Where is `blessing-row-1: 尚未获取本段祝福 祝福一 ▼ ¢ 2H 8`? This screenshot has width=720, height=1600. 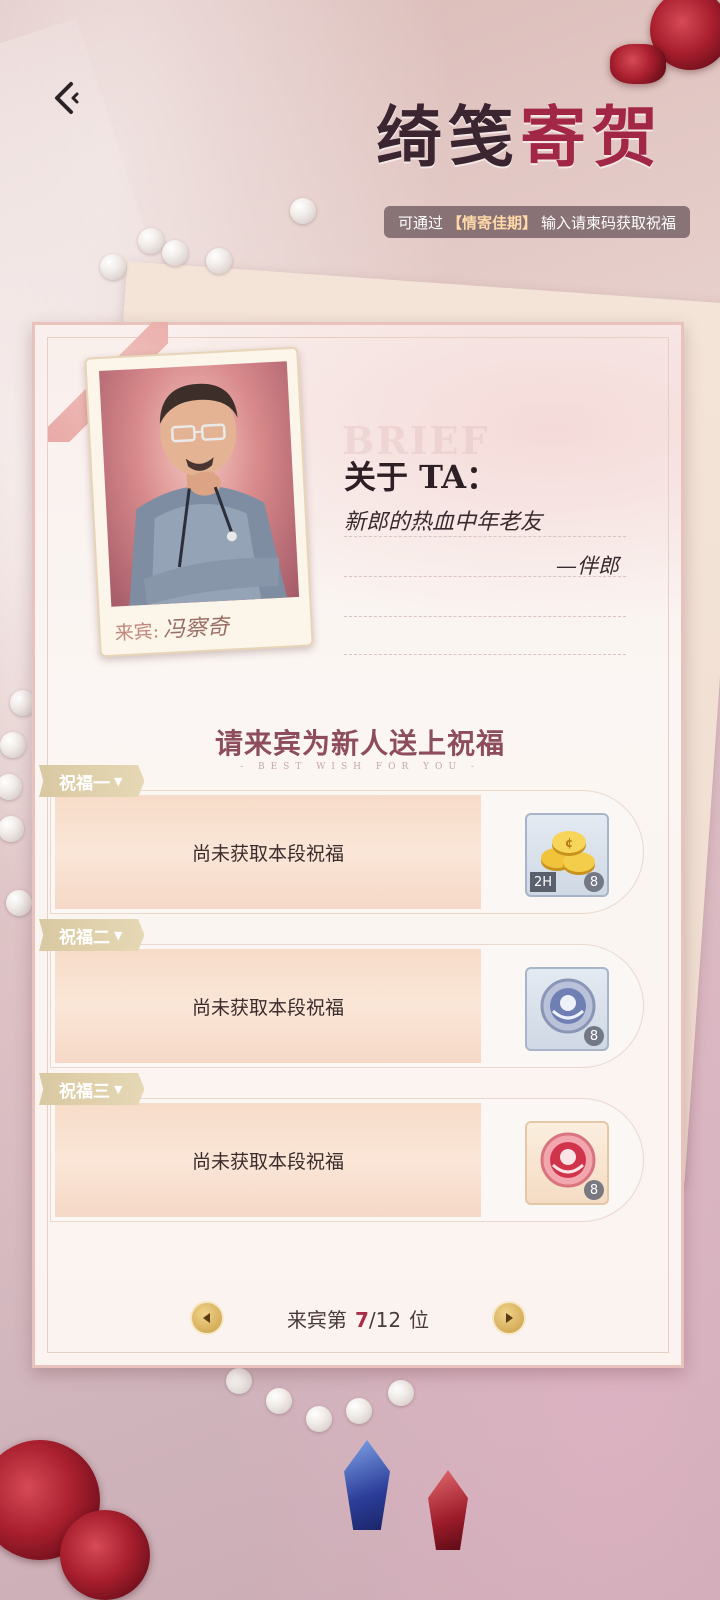
blessing-row-1: 尚未获取本段祝福 祝福一 ▼ ¢ 2H 8 is located at coordinates (341, 839).